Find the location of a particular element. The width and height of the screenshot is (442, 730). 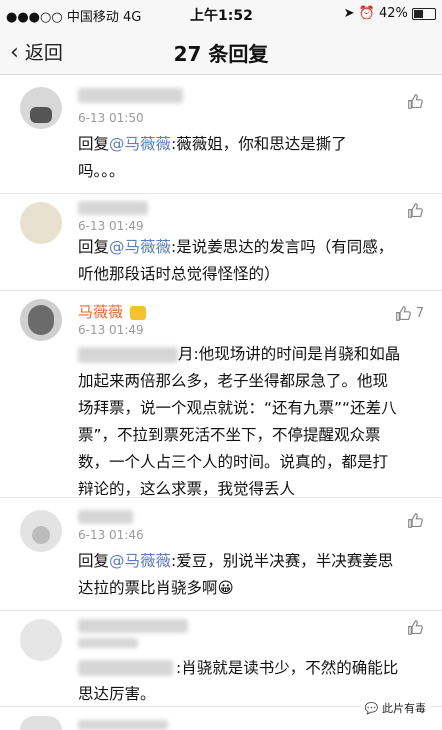

author-line: 马薇薇 is located at coordinates (112, 311).